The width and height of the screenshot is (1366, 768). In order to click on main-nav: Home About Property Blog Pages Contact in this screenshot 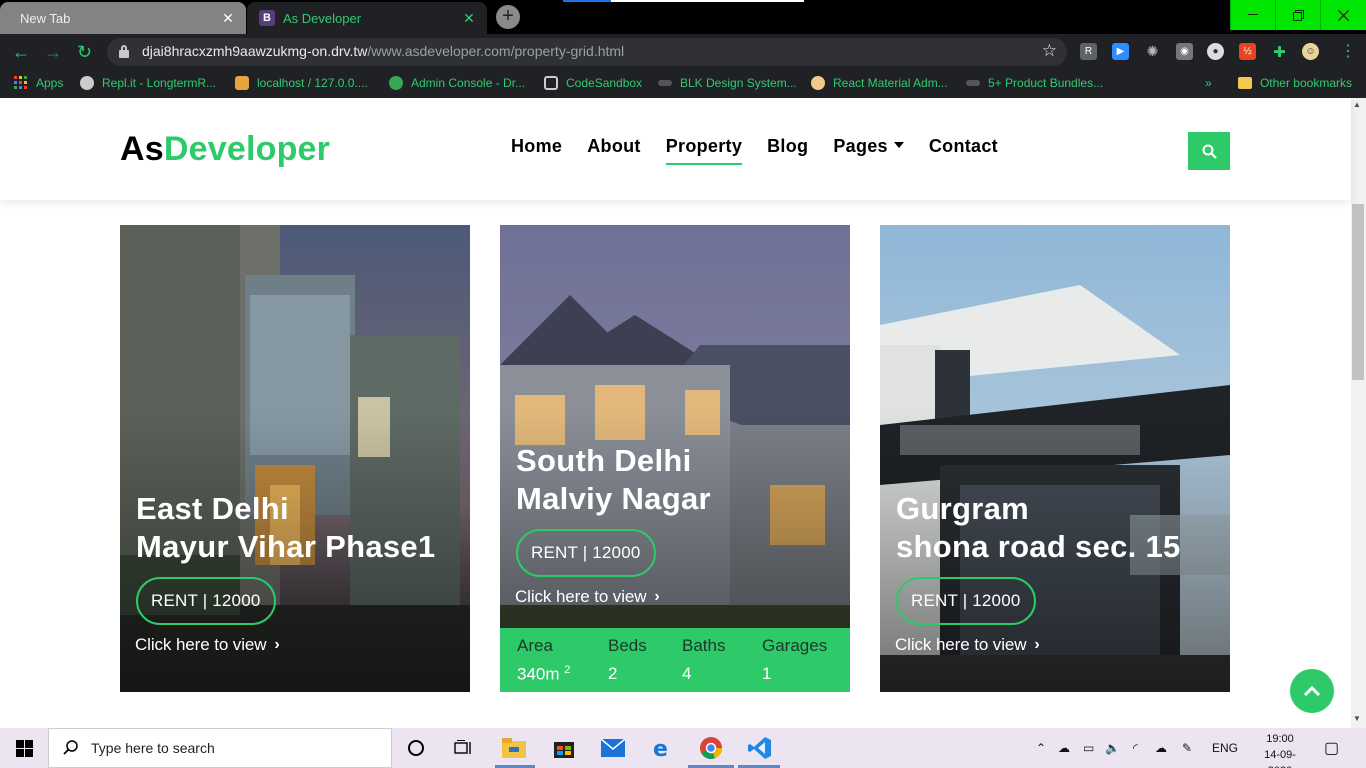, I will do `click(767, 150)`.